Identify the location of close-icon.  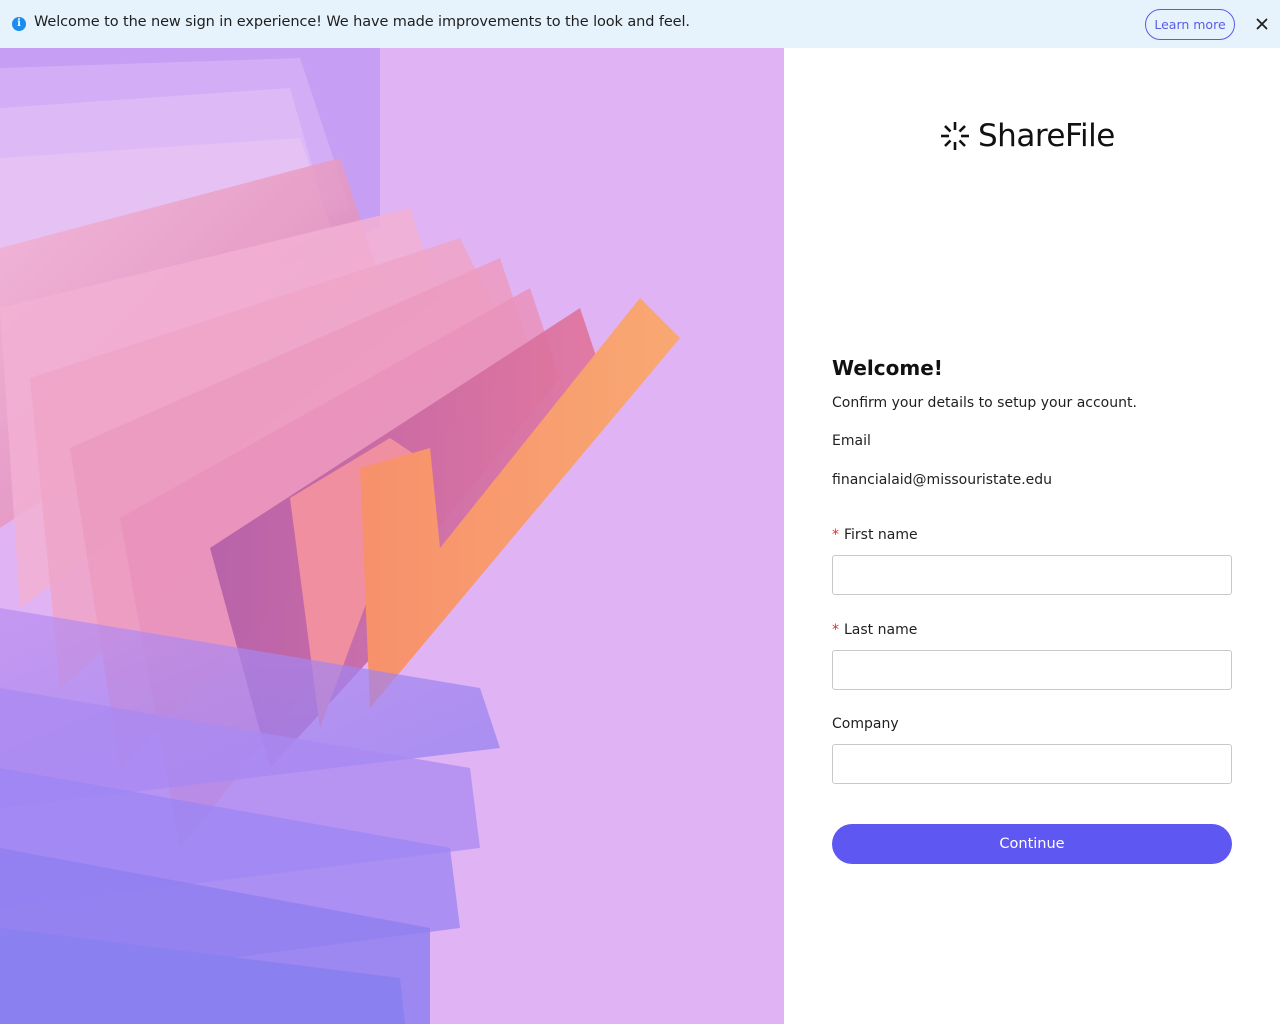
(1262, 24).